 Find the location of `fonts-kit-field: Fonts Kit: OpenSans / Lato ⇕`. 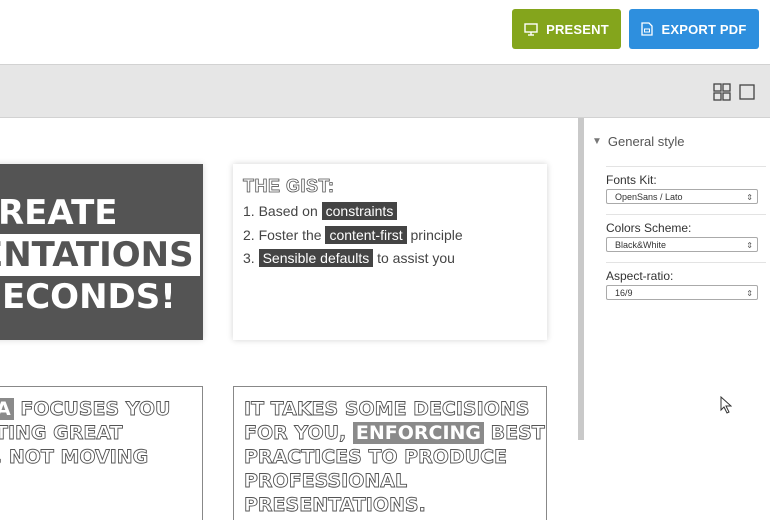

fonts-kit-field: Fonts Kit: OpenSans / Lato ⇕ is located at coordinates (686, 185).